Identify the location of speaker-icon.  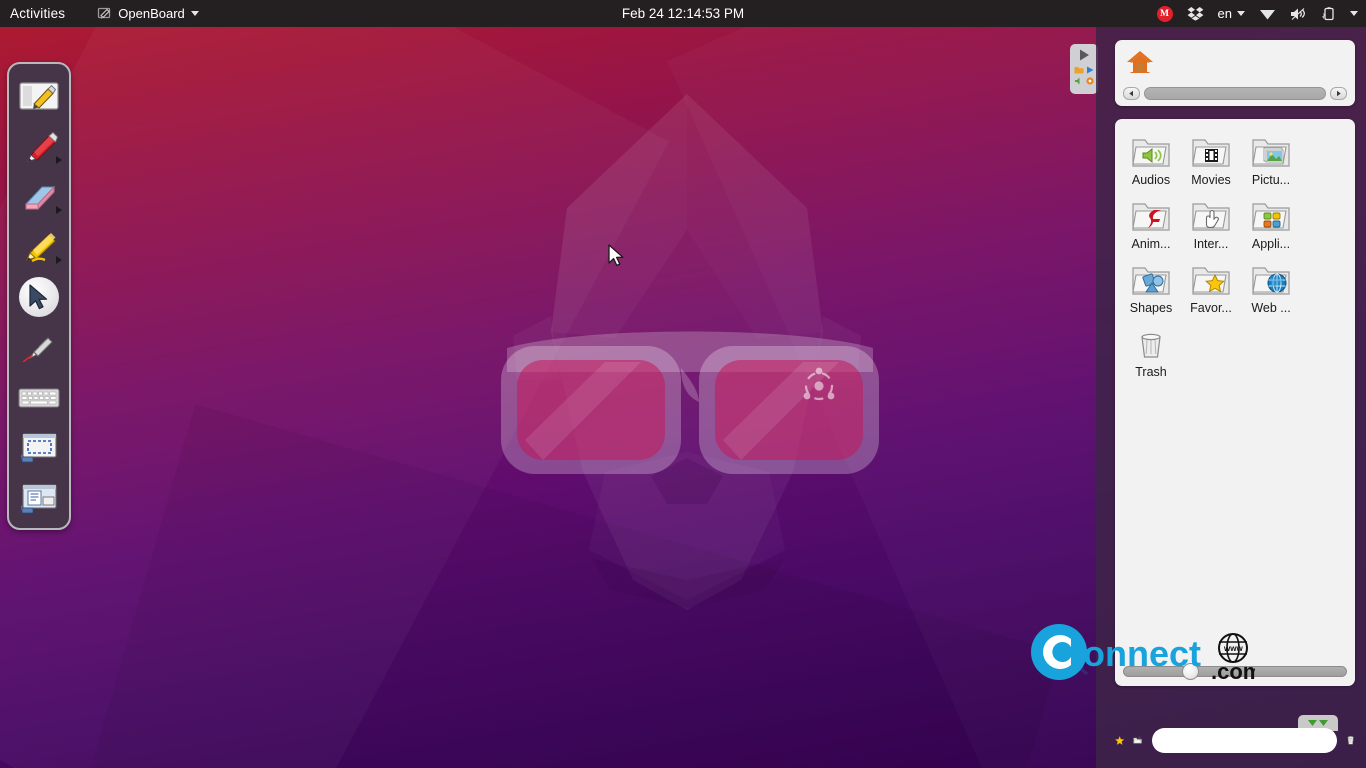
(1079, 81).